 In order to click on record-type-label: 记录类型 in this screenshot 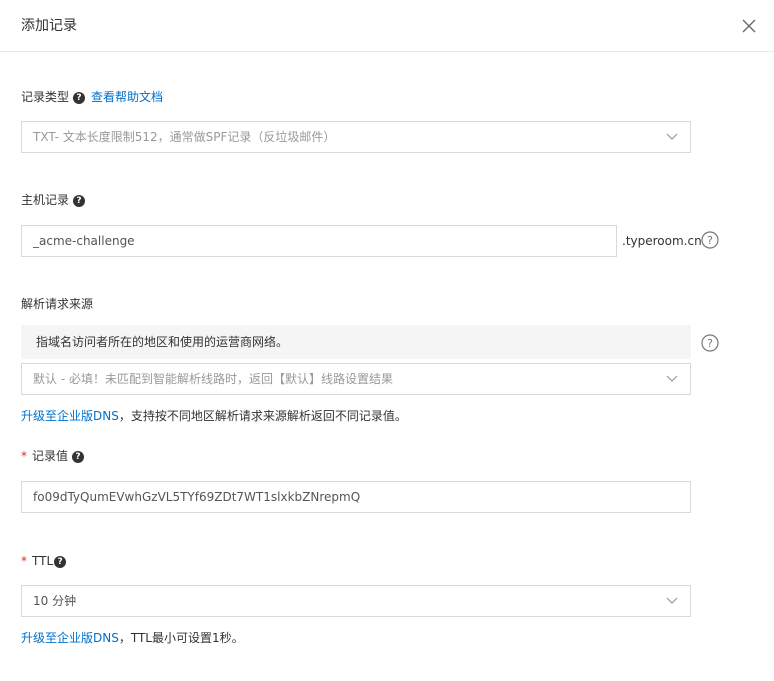, I will do `click(45, 97)`.